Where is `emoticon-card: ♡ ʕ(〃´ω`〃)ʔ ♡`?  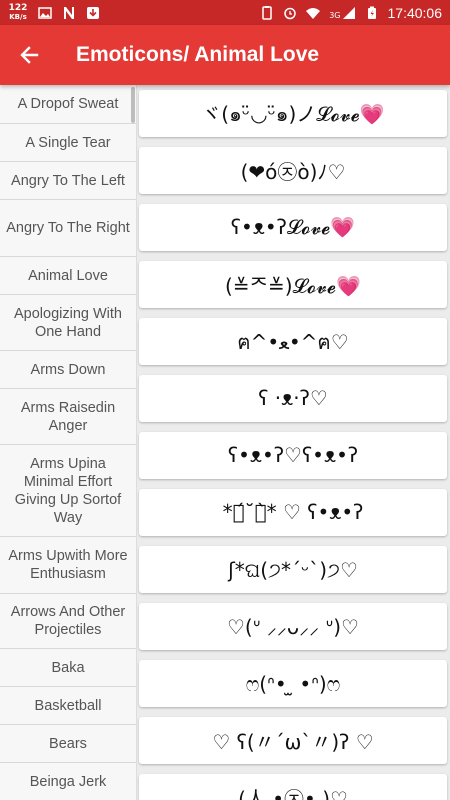 emoticon-card: ♡ ʕ(〃´ω`〃)ʔ ♡ is located at coordinates (293, 740).